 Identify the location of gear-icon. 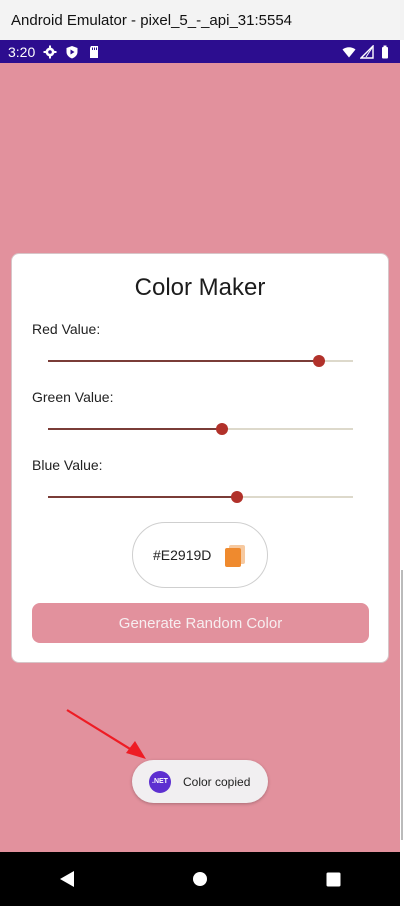
(50, 52).